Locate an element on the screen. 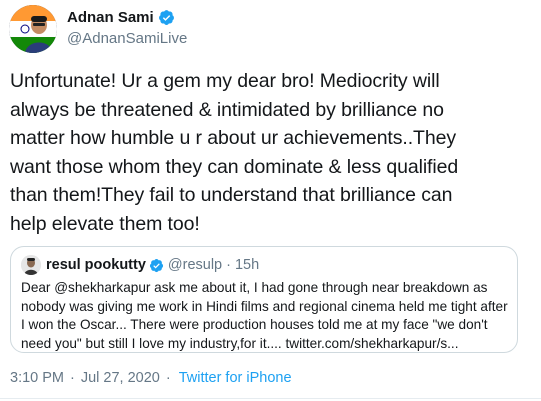  quoted-tweet-header: resul pookutty @resulp · 15h is located at coordinates (140, 265).